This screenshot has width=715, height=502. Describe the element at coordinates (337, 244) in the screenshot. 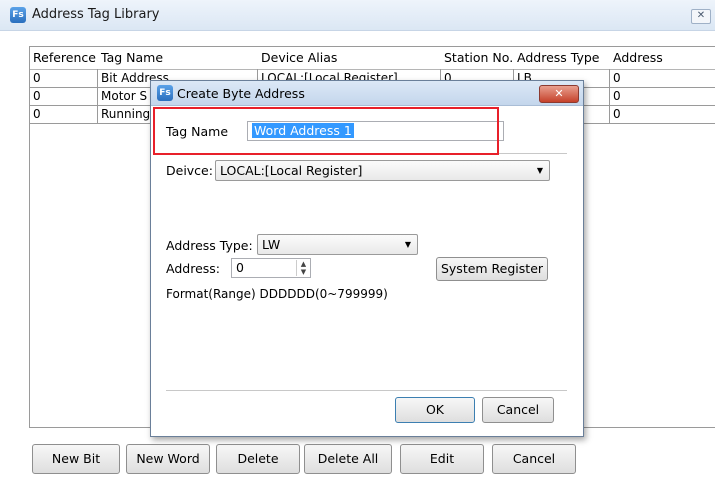

I see `address-type-select: LW ▼` at that location.